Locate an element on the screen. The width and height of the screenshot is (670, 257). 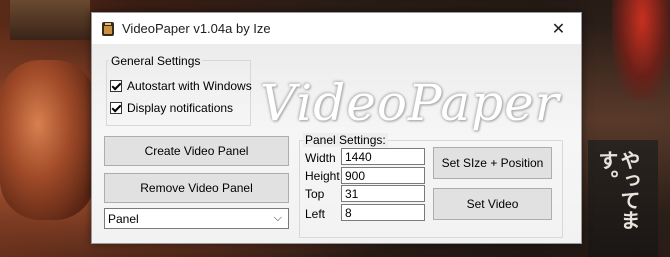
set-video-button: Set Video is located at coordinates (492, 204).